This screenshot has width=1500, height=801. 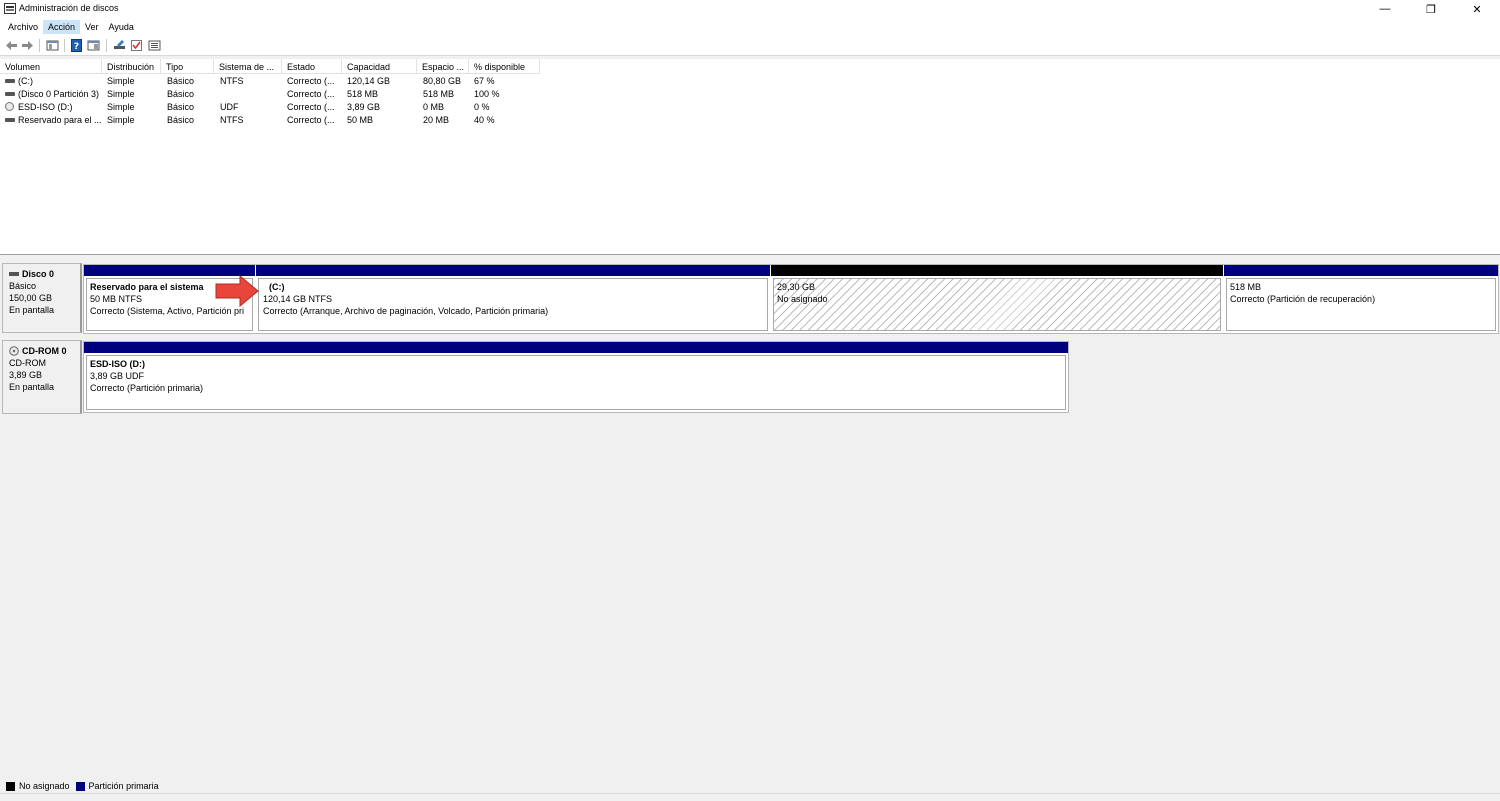 What do you see at coordinates (42, 377) in the screenshot?
I see `cdrom-0-label: CD-ROM 0 CD-ROM 3,89 GB En pantalla` at bounding box center [42, 377].